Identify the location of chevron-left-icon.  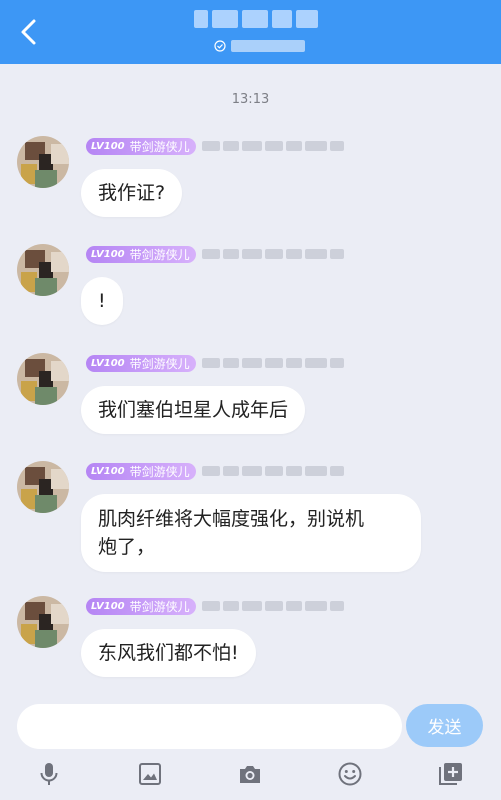
(28, 32).